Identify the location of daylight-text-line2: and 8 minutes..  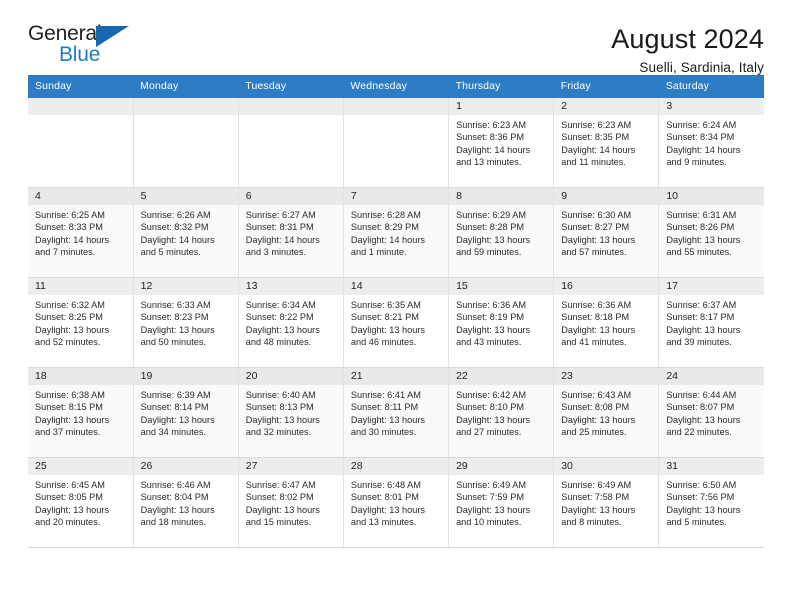
(591, 521).